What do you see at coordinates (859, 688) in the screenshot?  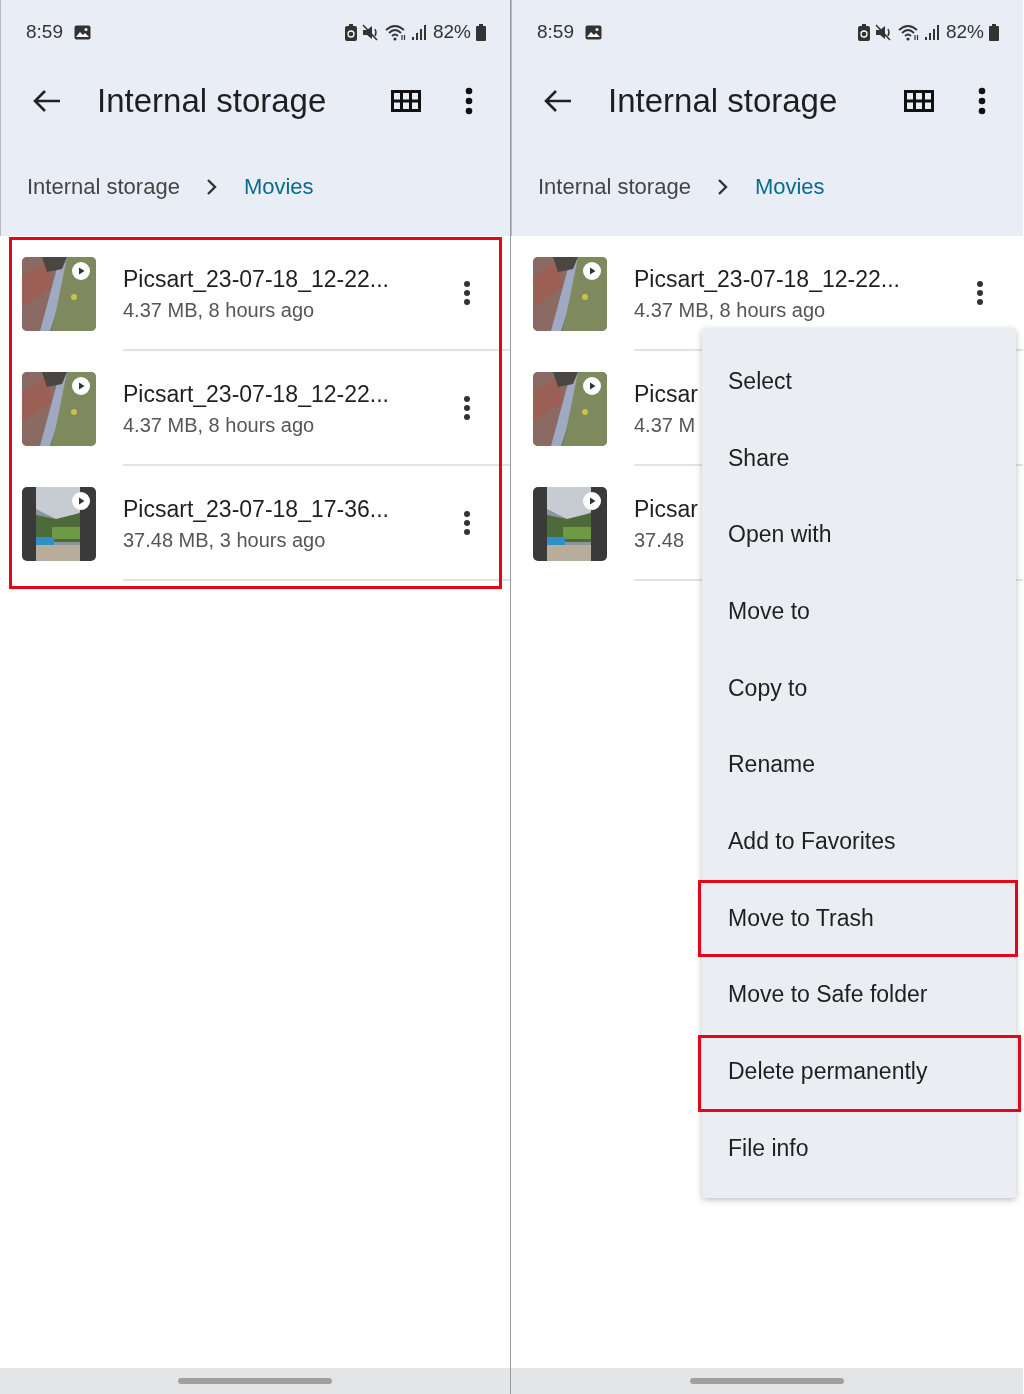 I see `menu-item: Copy to` at bounding box center [859, 688].